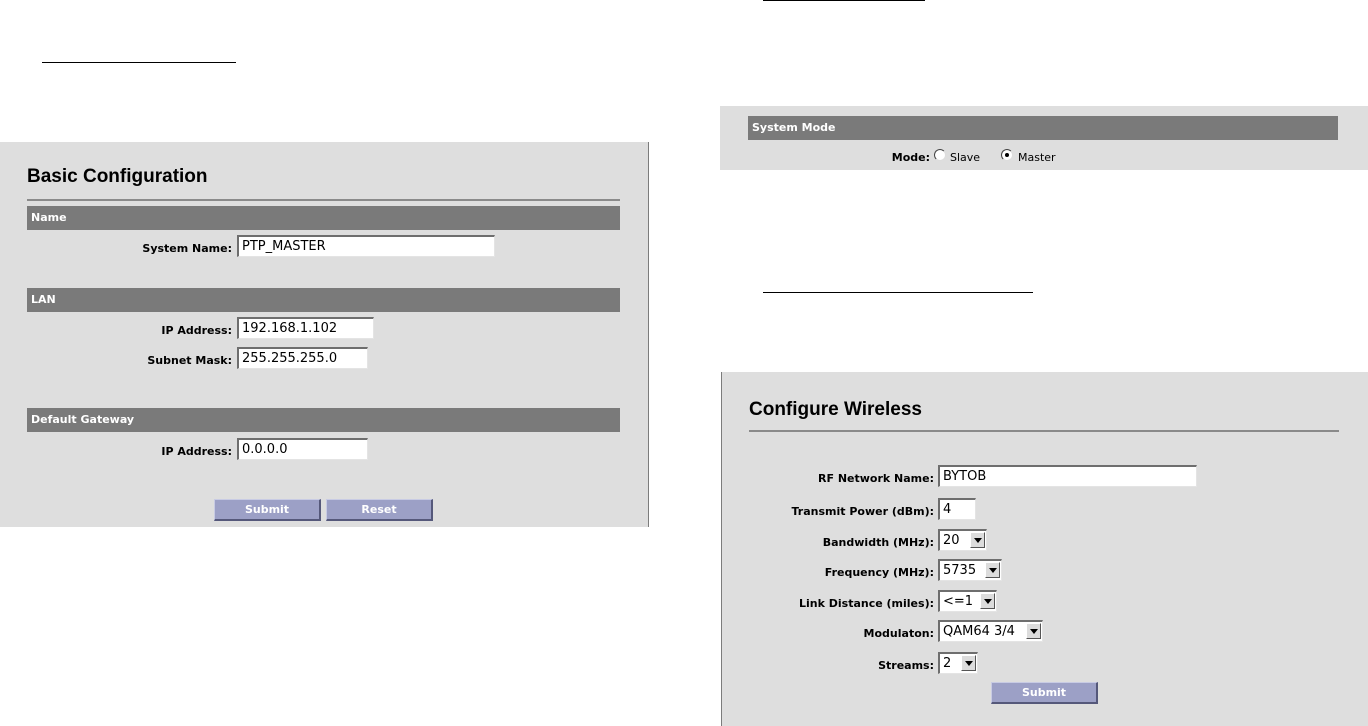 The width and height of the screenshot is (1368, 726). What do you see at coordinates (267, 510) in the screenshot?
I see `submit-button: Submit` at bounding box center [267, 510].